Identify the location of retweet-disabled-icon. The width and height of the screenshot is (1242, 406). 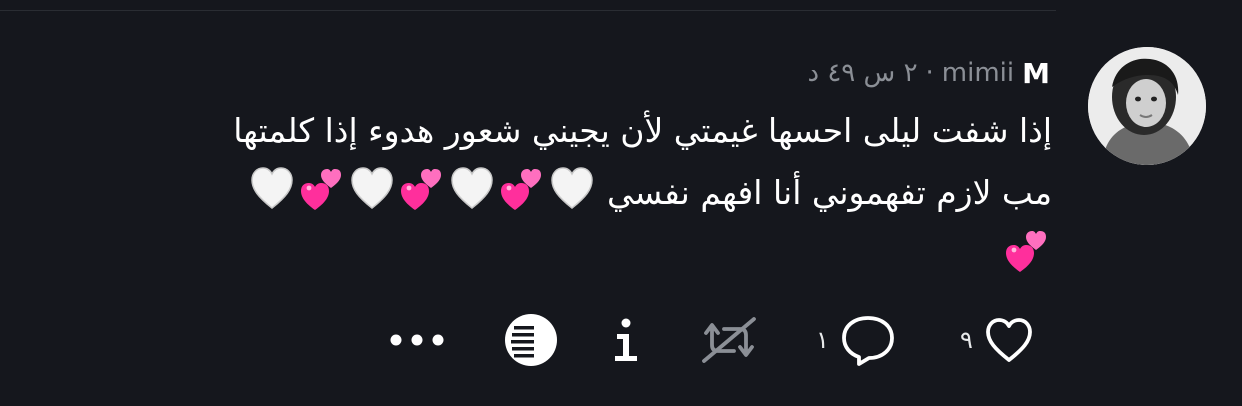
(729, 340).